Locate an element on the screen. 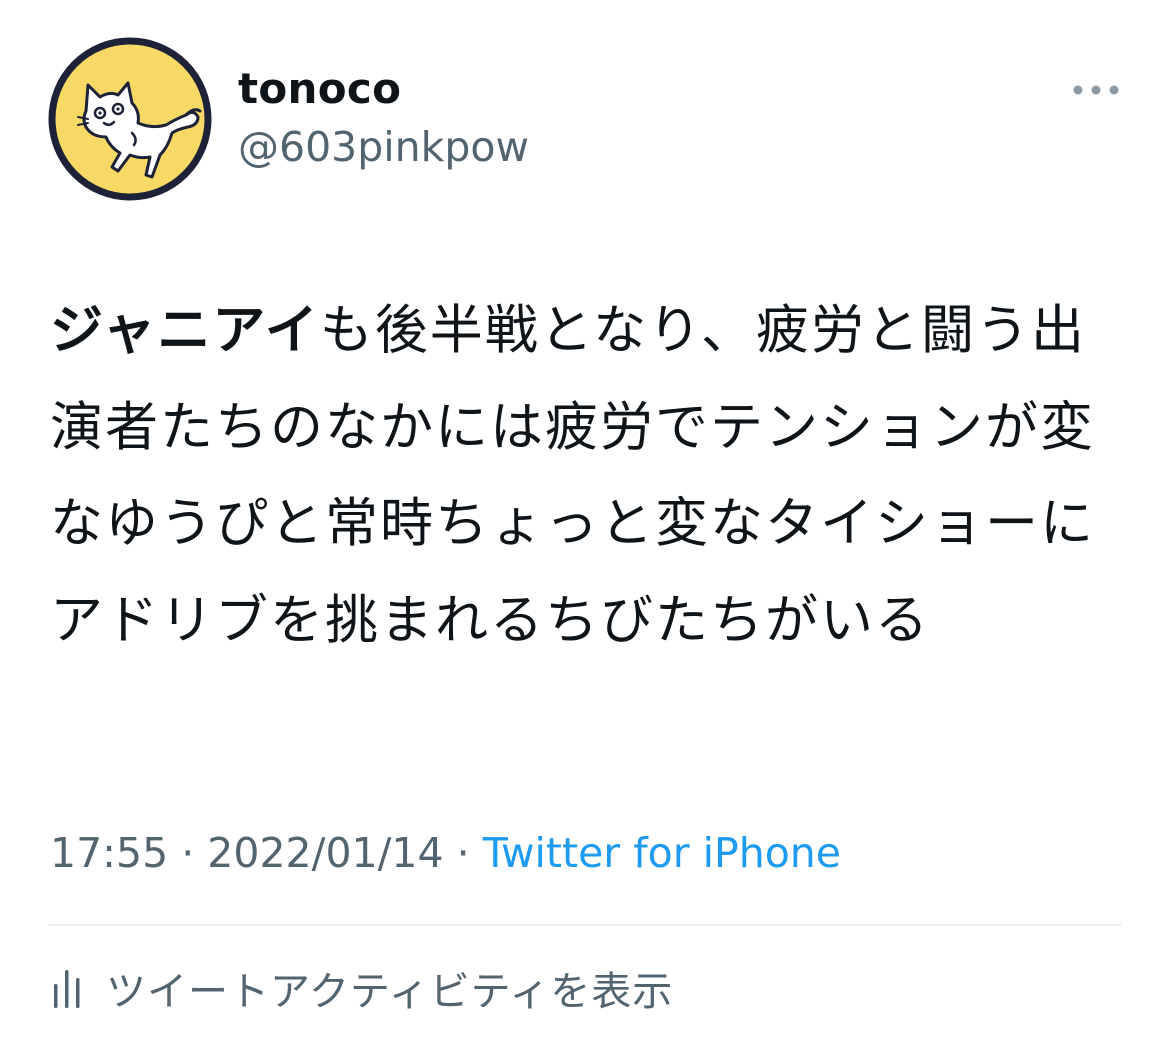 The image size is (1170, 1044). divider is located at coordinates (585, 925).